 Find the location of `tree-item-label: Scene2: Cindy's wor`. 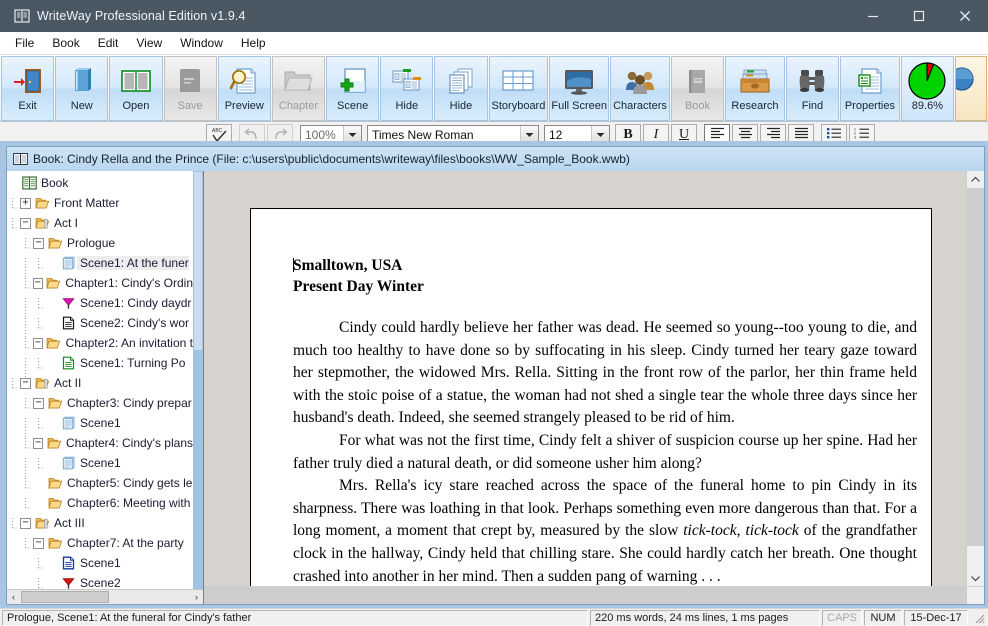

tree-item-label: Scene2: Cindy's wor is located at coordinates (135, 323).